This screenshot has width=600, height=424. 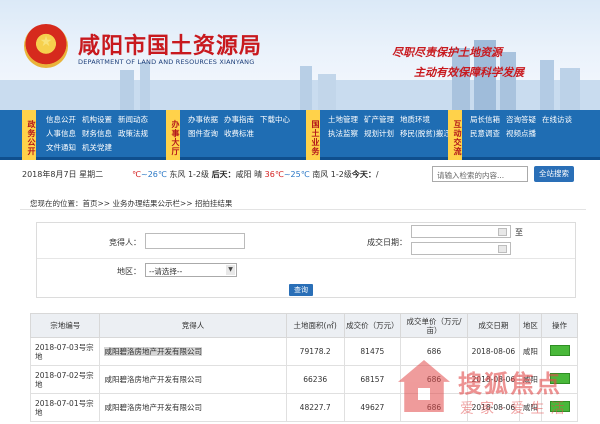 What do you see at coordinates (97, 133) in the screenshot?
I see `nav-link-finance: 财务信息` at bounding box center [97, 133].